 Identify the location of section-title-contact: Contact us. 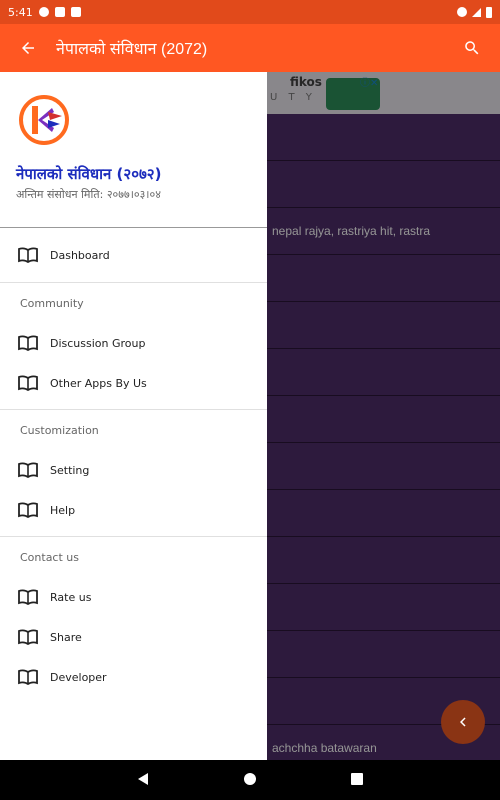
(49, 557).